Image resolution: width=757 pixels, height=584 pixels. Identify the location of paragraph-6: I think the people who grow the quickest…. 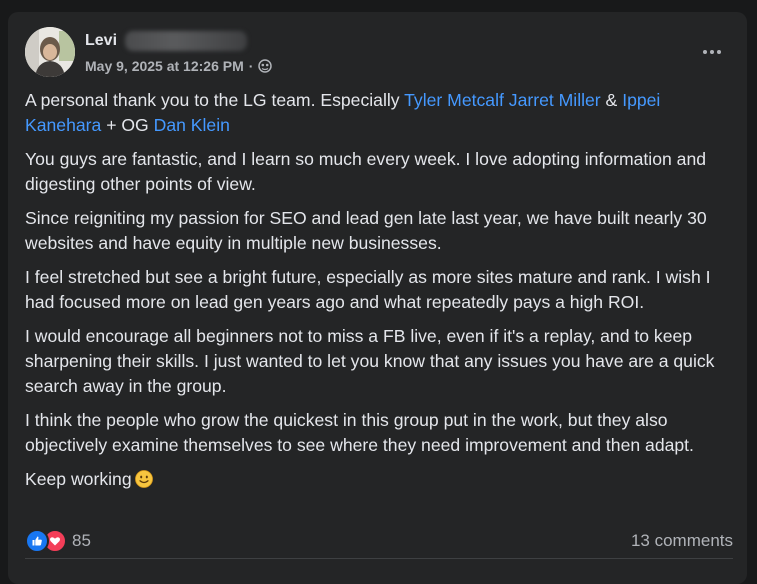
(359, 432).